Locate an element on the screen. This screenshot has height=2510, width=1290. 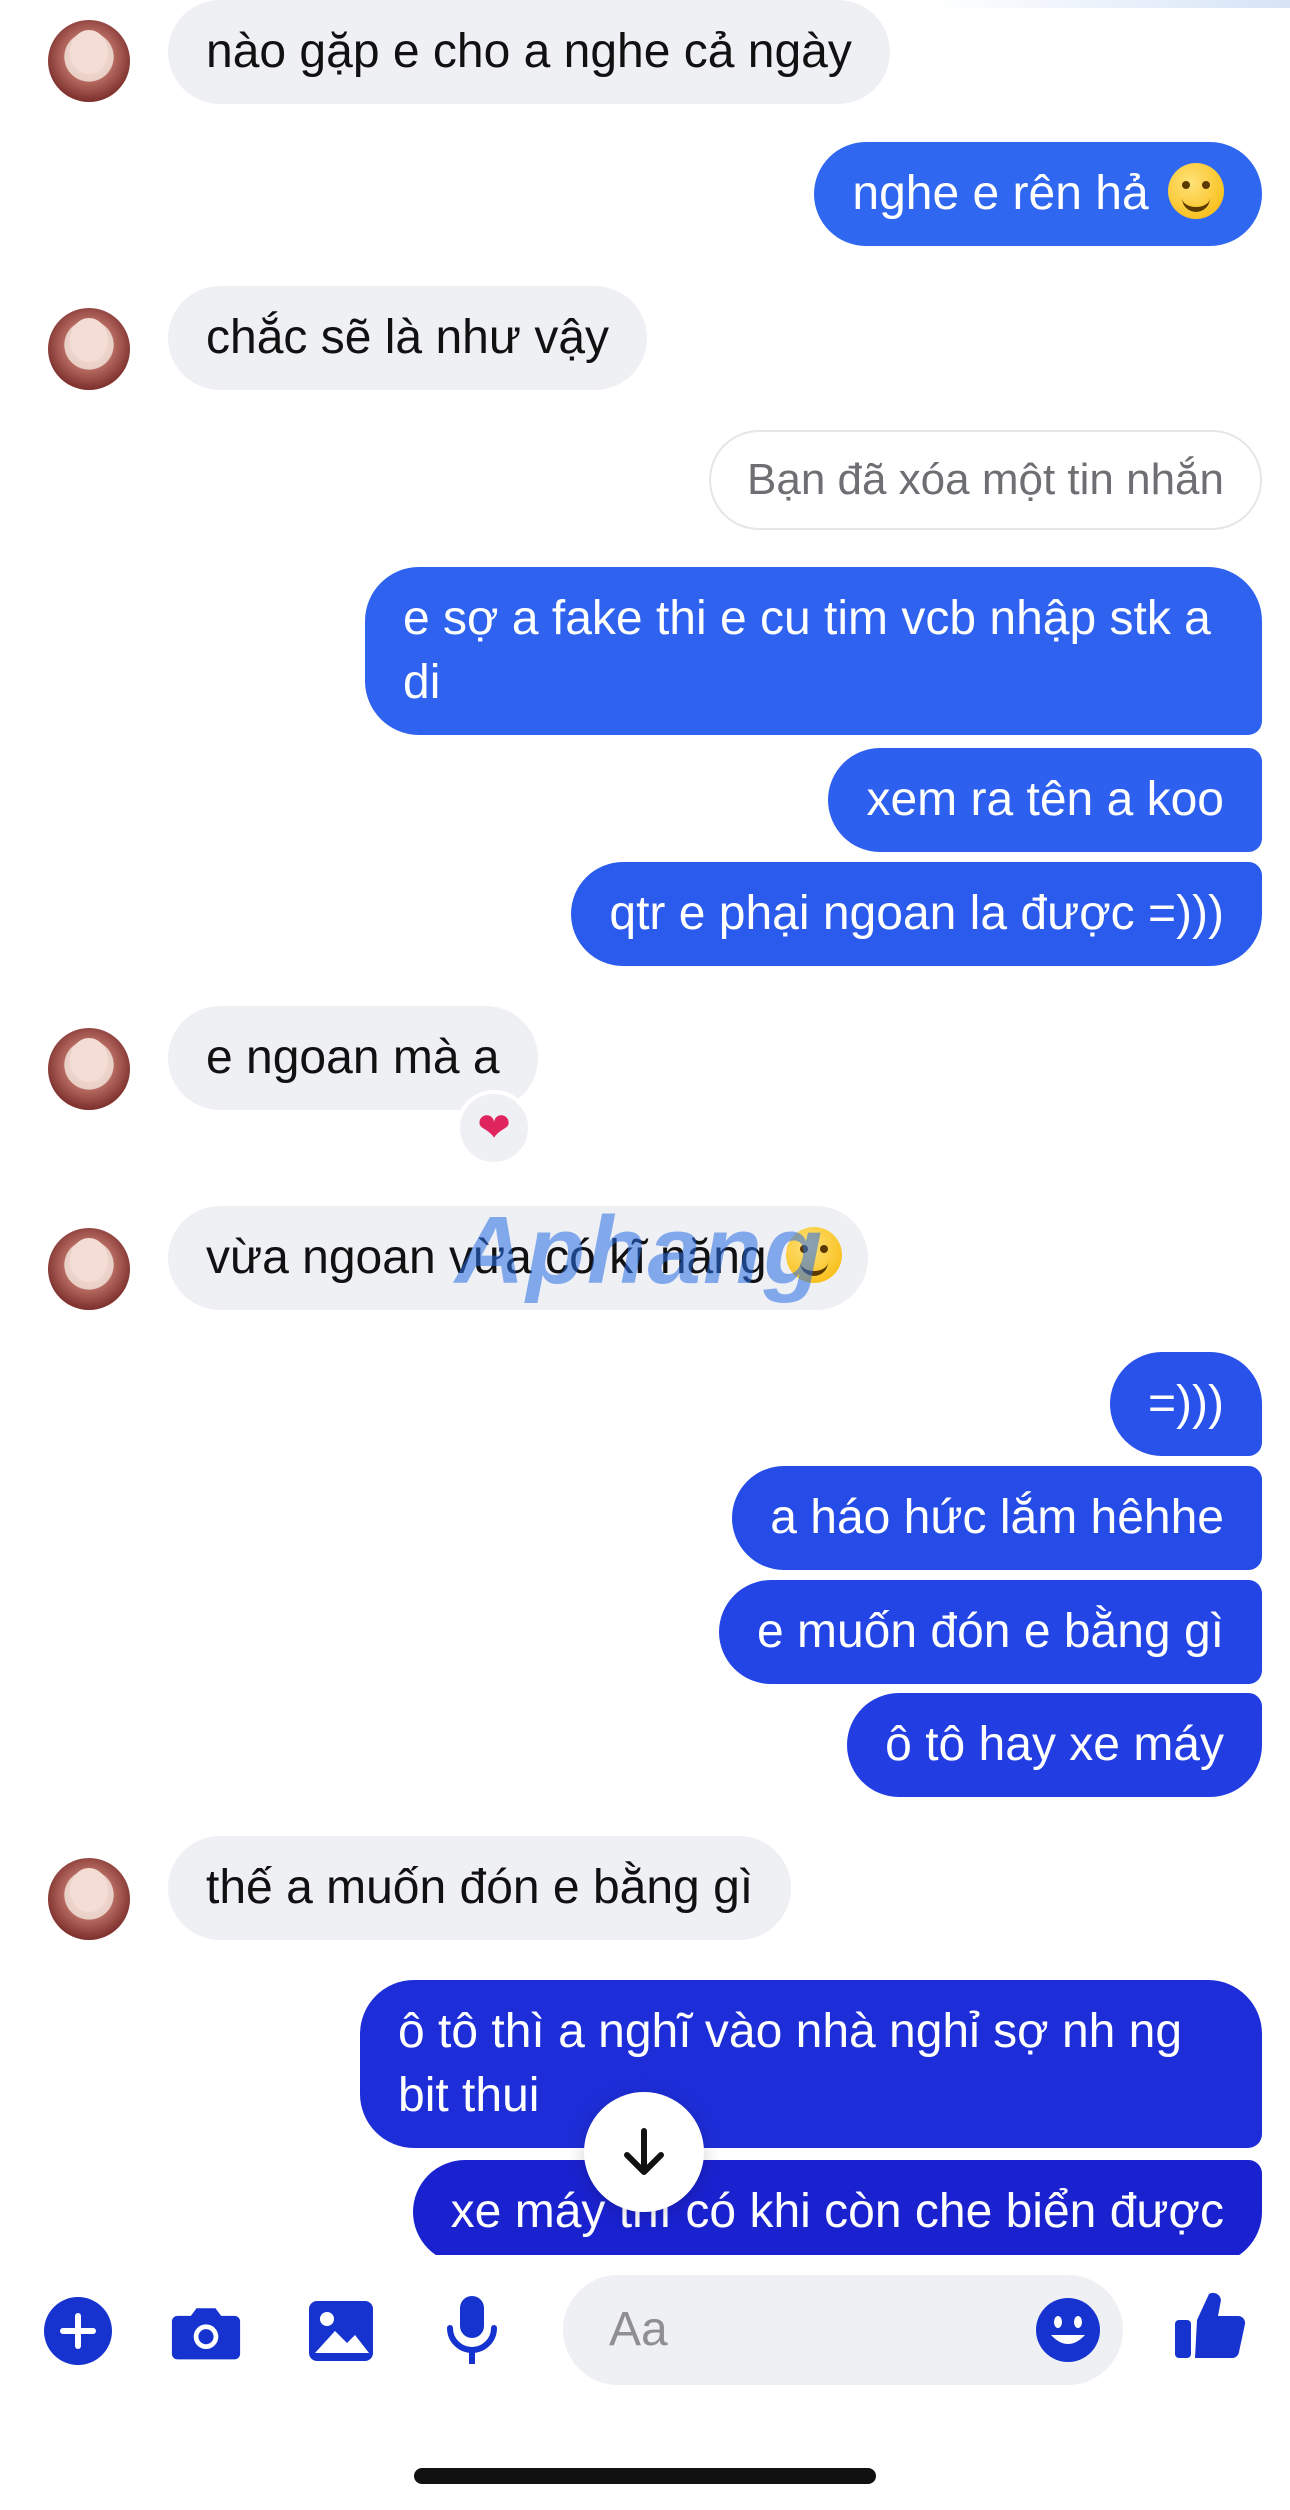
message-bubble-outgoing: a háo hức lắm hêhhe is located at coordinates (997, 1518).